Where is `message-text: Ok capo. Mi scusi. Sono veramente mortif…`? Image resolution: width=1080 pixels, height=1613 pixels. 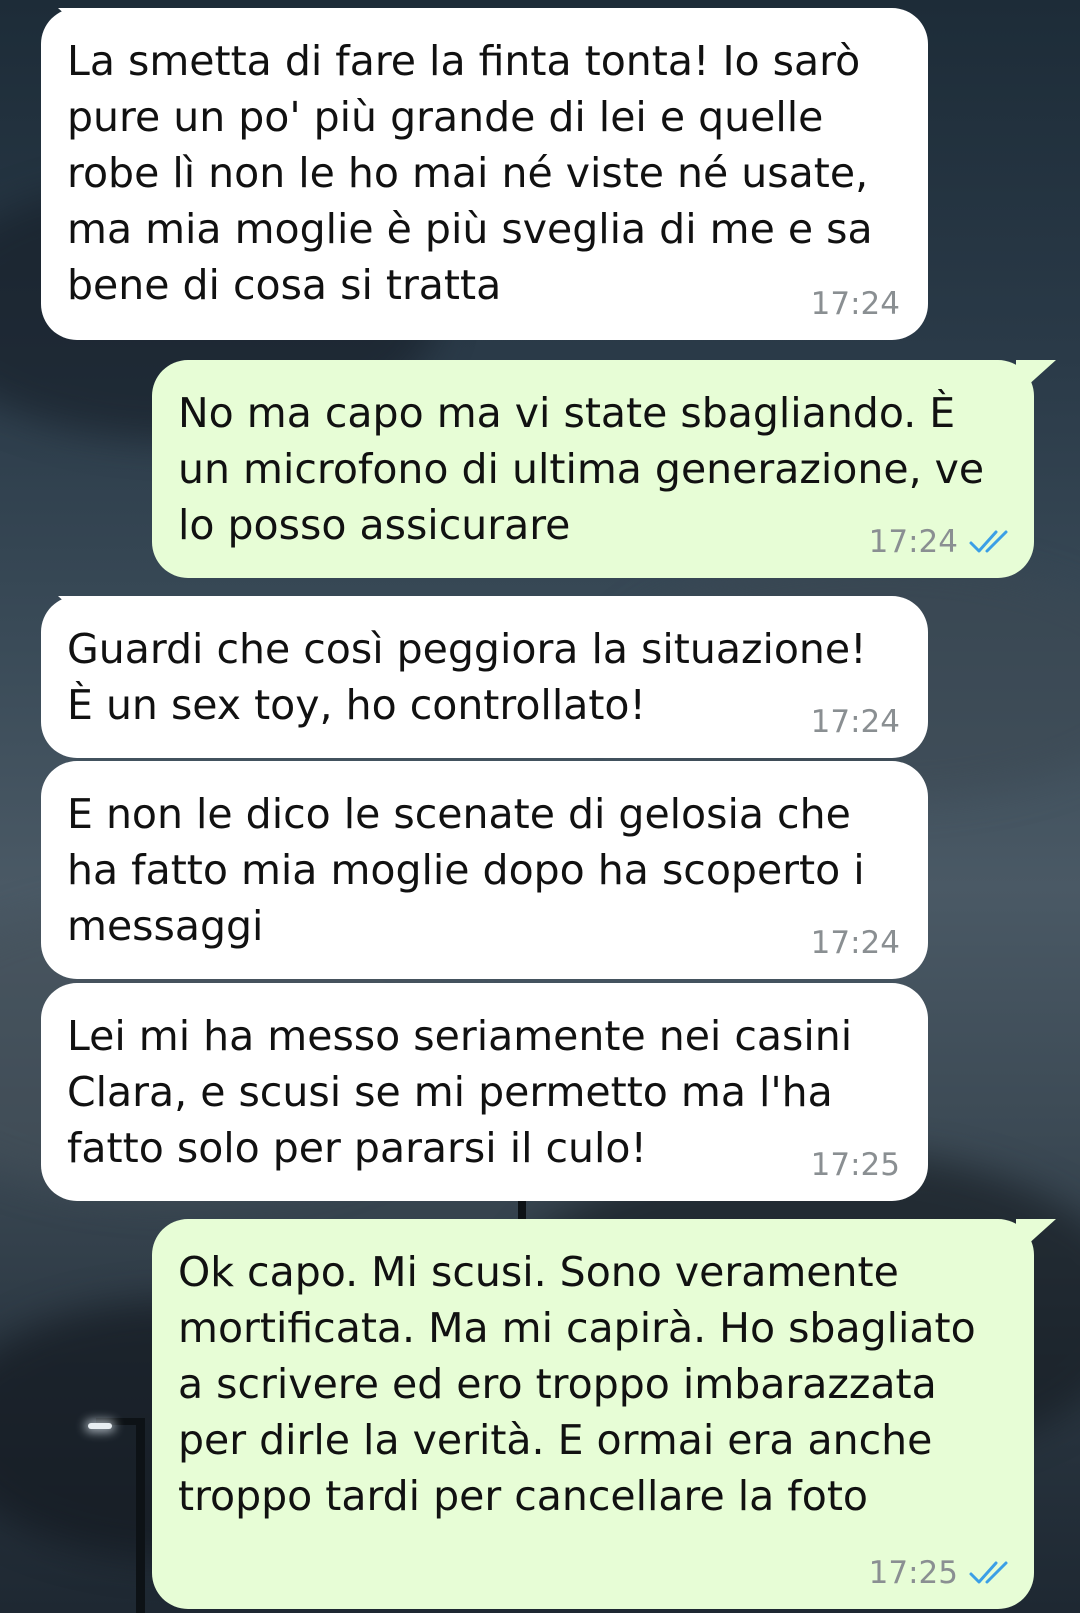
message-text: Ok capo. Mi scusi. Sono veramente mortif… is located at coordinates (583, 1384).